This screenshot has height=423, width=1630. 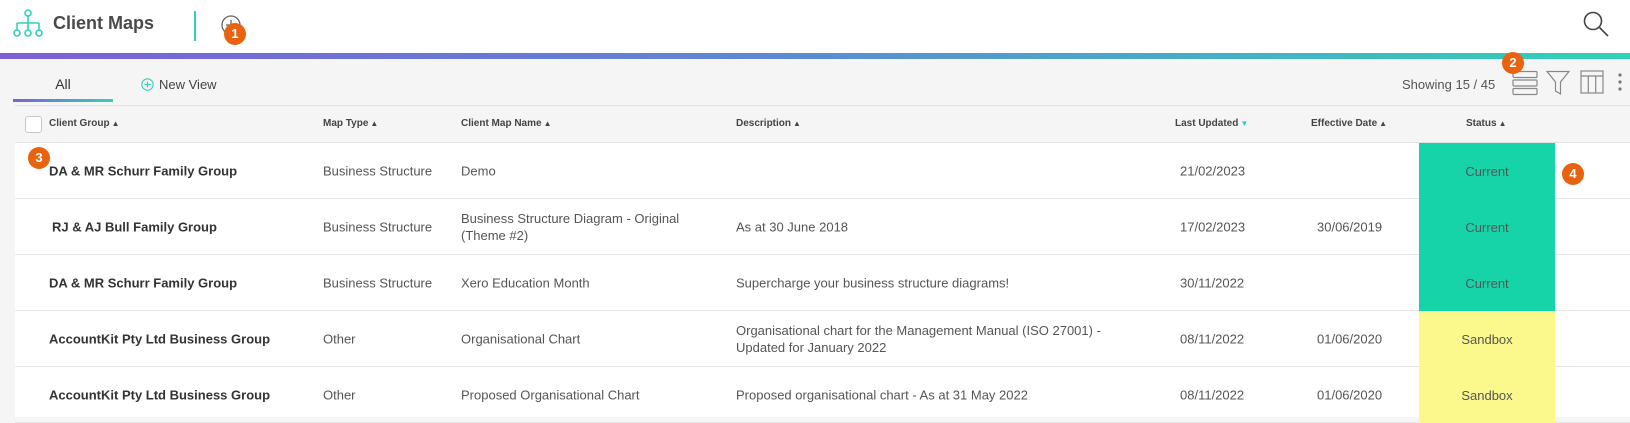 What do you see at coordinates (1207, 123) in the screenshot?
I see `column-header-label: Last Updated` at bounding box center [1207, 123].